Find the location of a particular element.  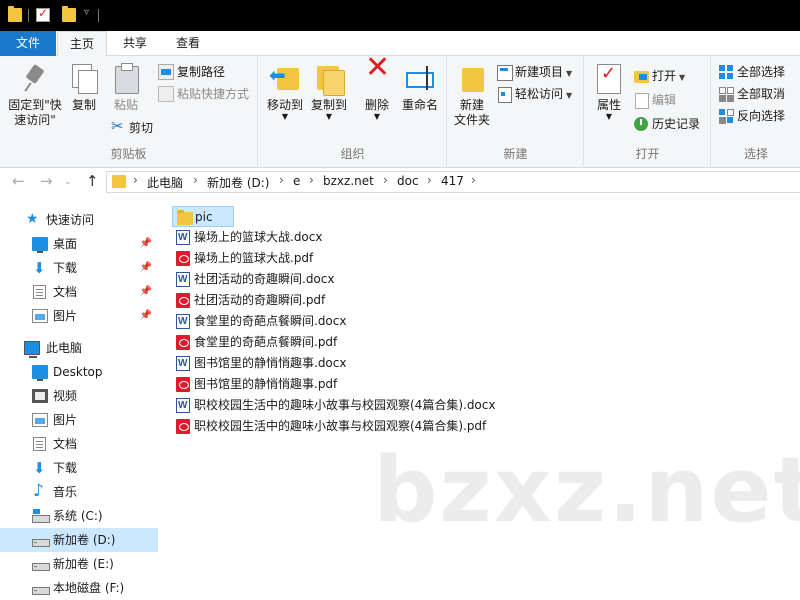

move-to-label: 移动到 is located at coordinates (284, 105).